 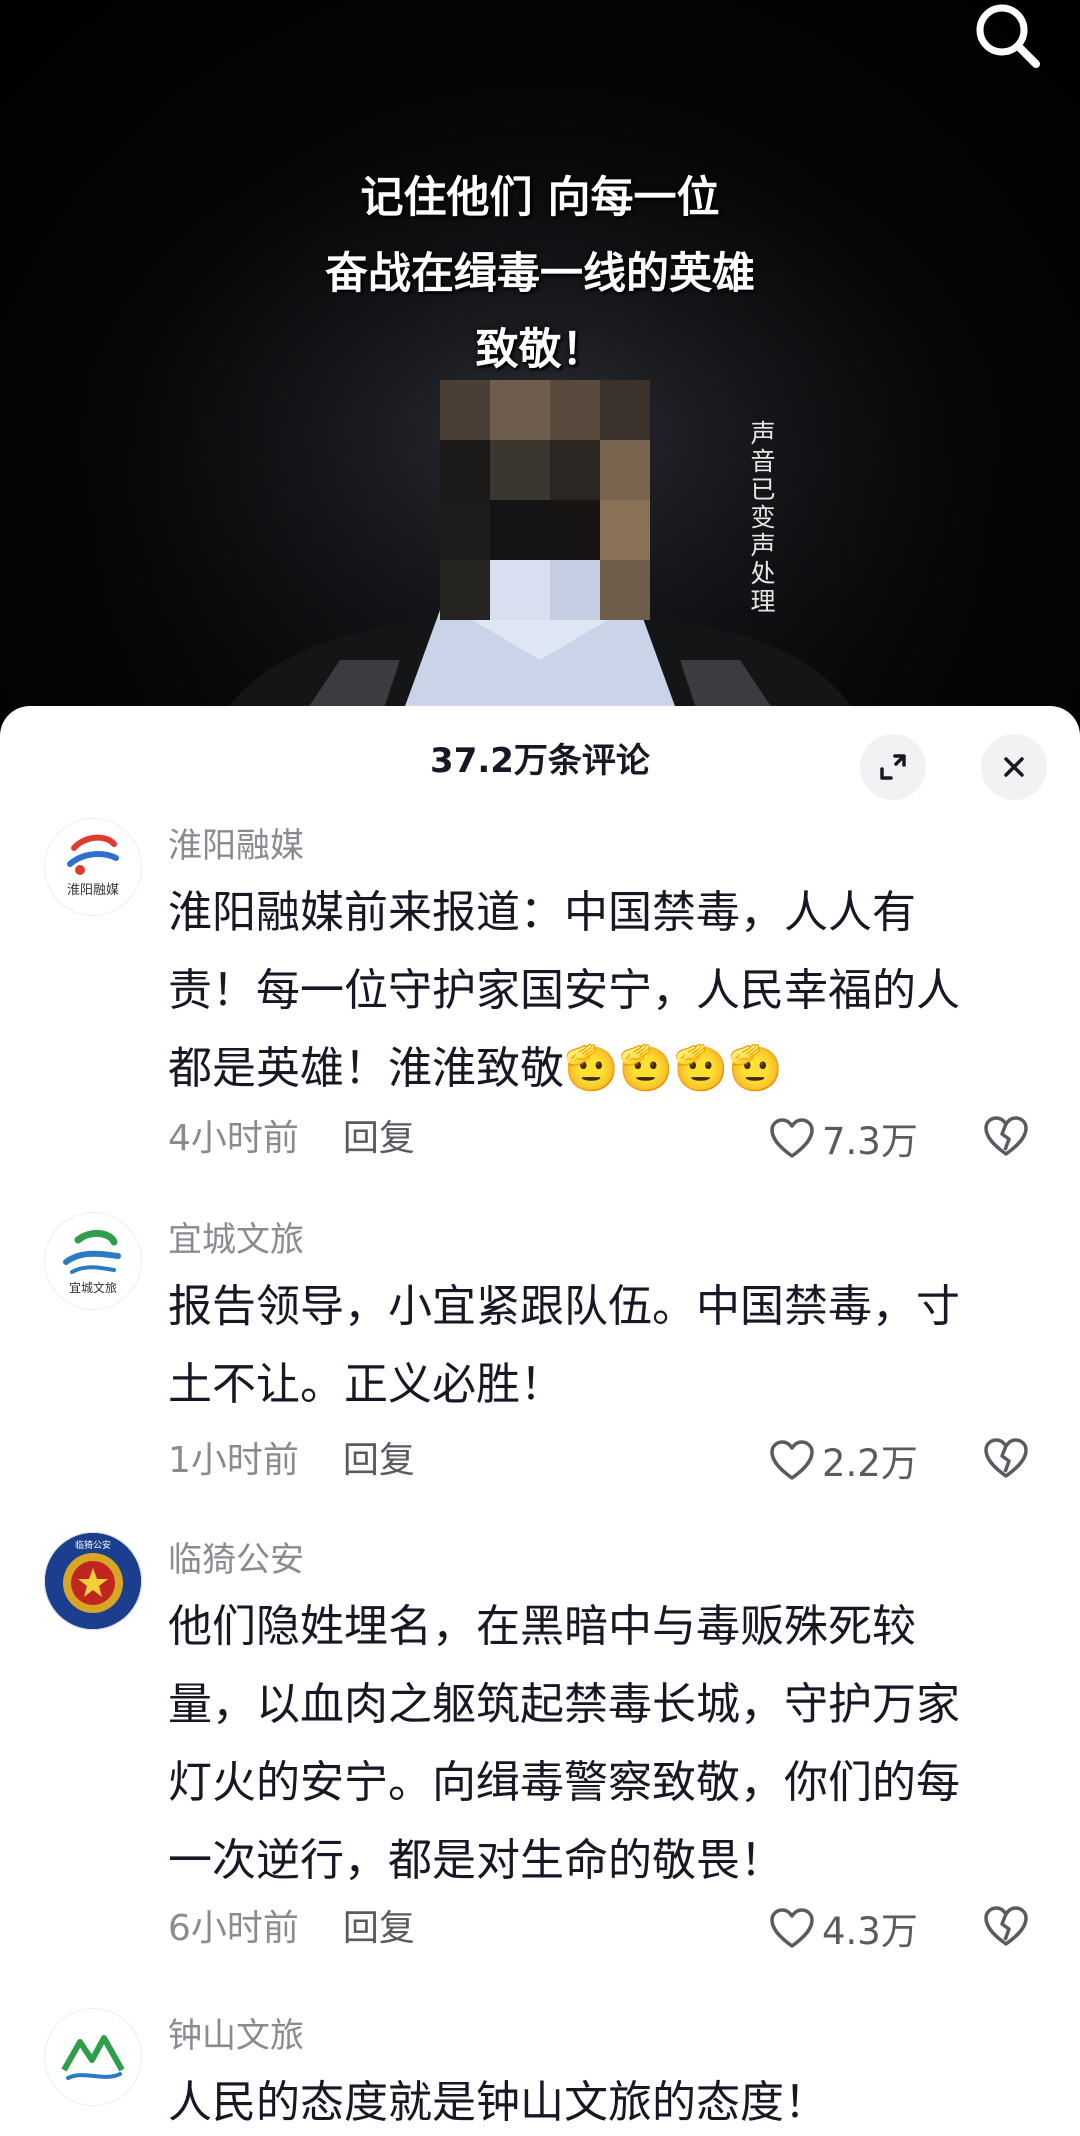 I want to click on police-badge-logo: 临猗公安, so click(x=93, y=1581).